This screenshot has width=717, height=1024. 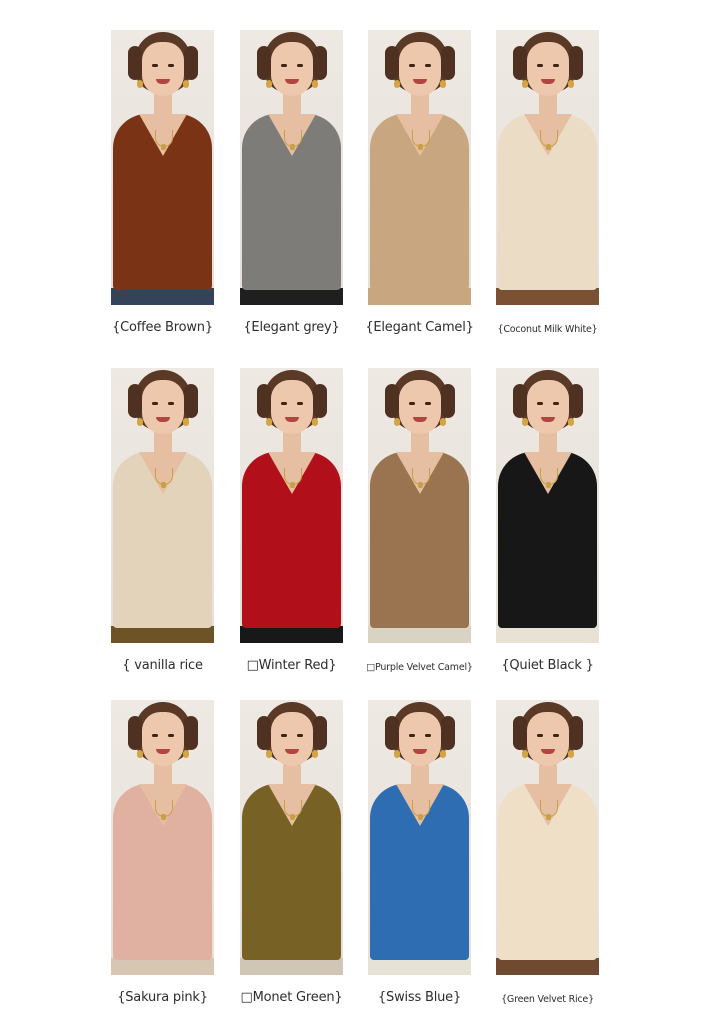 I want to click on product-card: {Elegant Camel}, so click(x=419, y=182).